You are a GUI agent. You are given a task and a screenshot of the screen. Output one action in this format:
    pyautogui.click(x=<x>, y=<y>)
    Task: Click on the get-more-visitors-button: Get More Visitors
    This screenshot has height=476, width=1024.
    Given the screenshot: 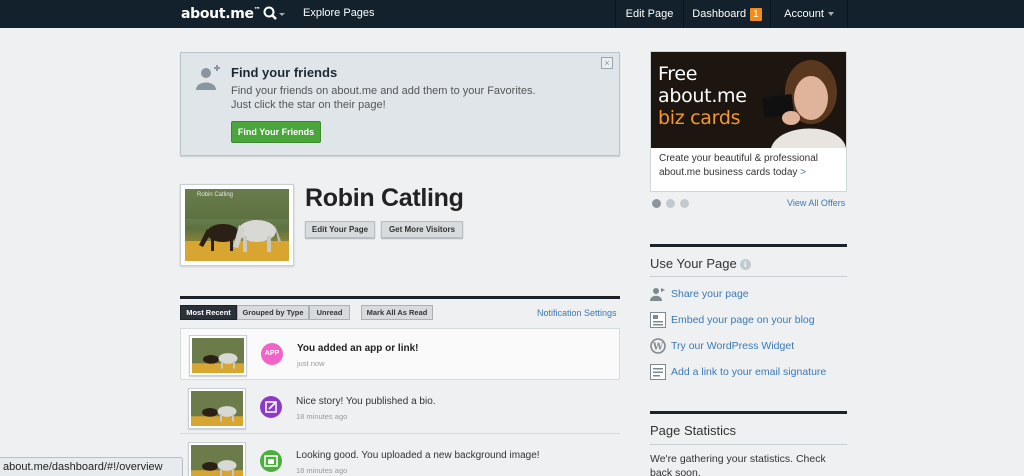 What is the action you would take?
    pyautogui.click(x=422, y=229)
    